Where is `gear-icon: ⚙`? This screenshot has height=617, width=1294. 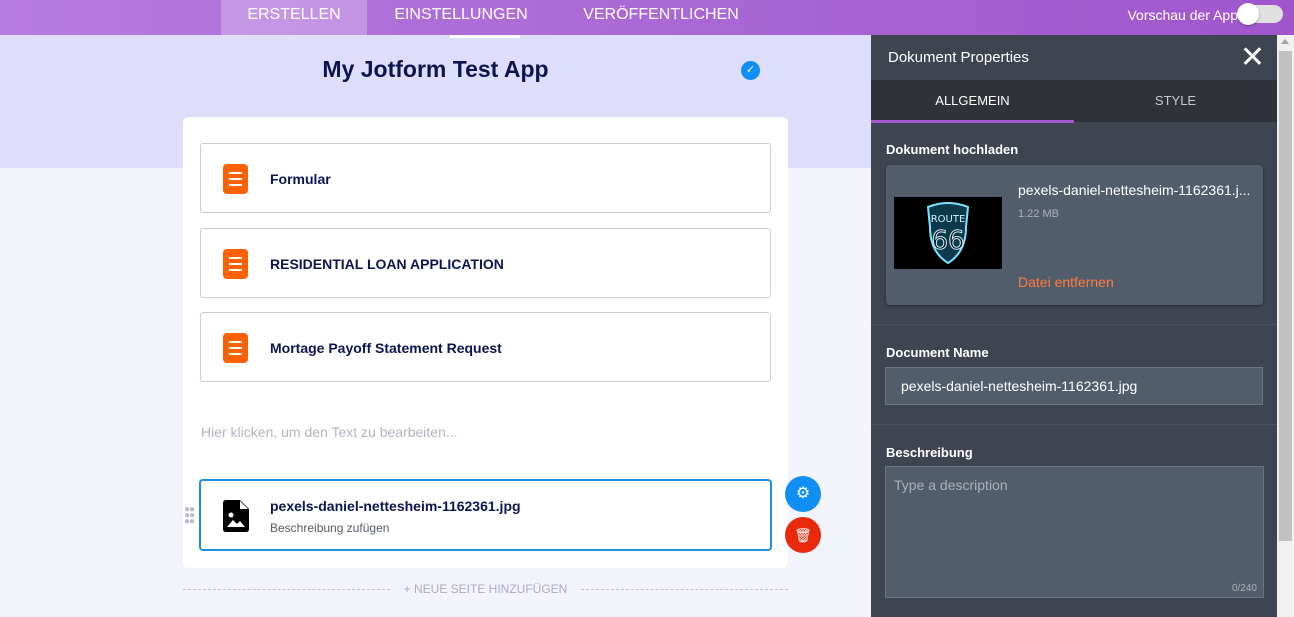 gear-icon: ⚙ is located at coordinates (803, 493).